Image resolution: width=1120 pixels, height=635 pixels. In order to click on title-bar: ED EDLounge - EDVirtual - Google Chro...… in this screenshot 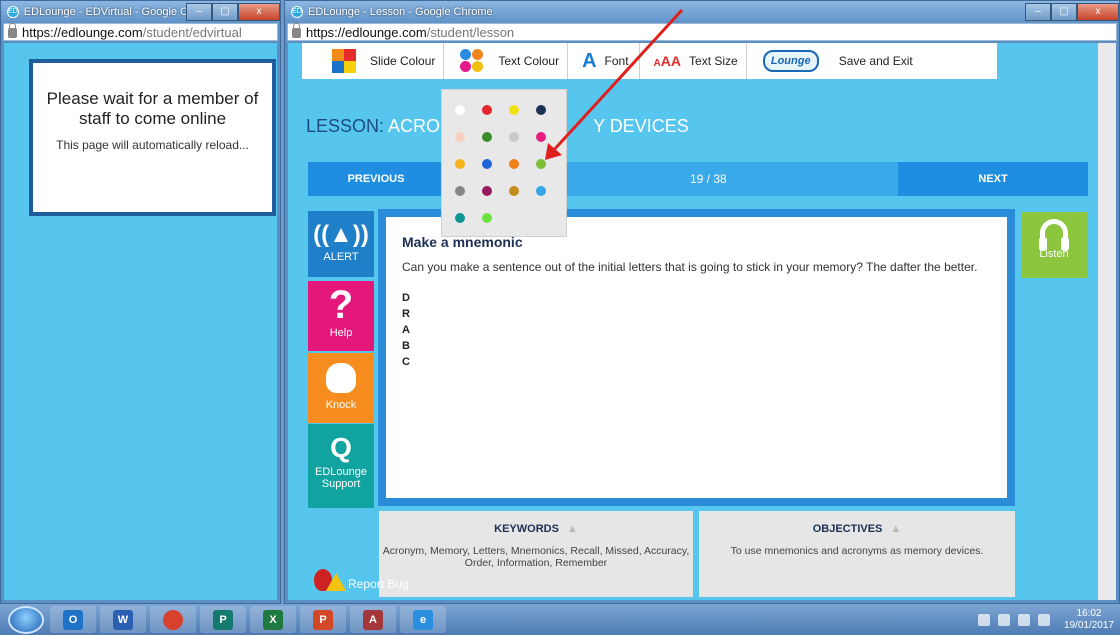, I will do `click(140, 12)`.